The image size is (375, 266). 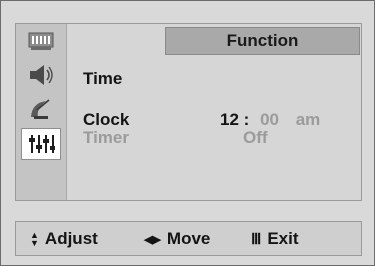 What do you see at coordinates (229, 119) in the screenshot?
I see `clock-hour: 12` at bounding box center [229, 119].